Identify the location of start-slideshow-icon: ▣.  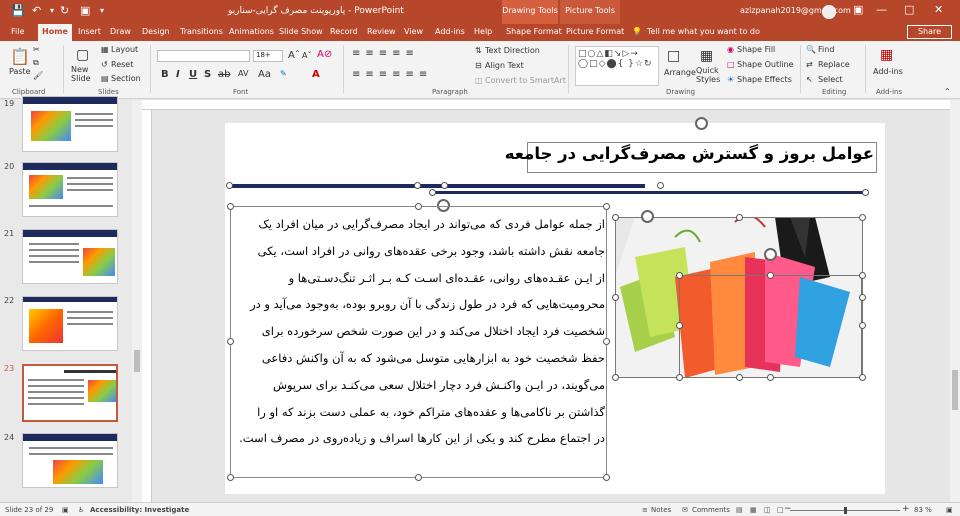
(85, 10).